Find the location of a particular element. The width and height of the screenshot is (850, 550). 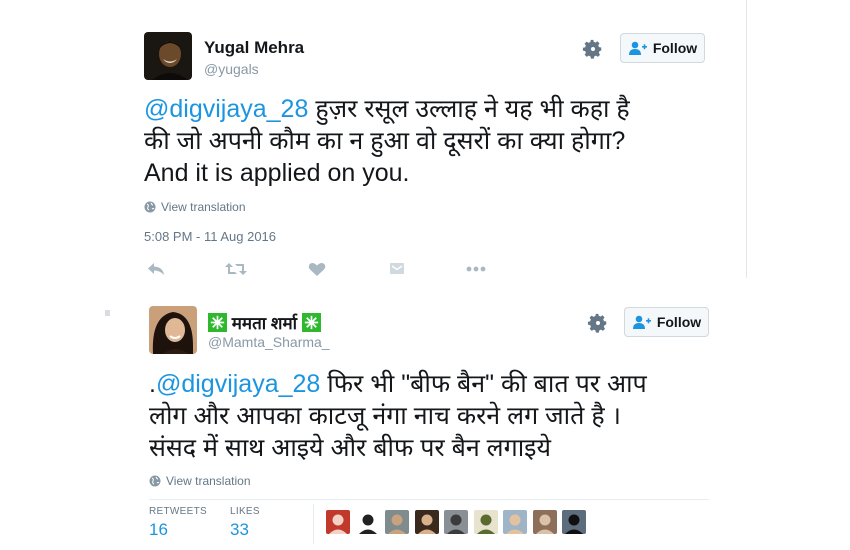

stats-separator is located at coordinates (313, 524).